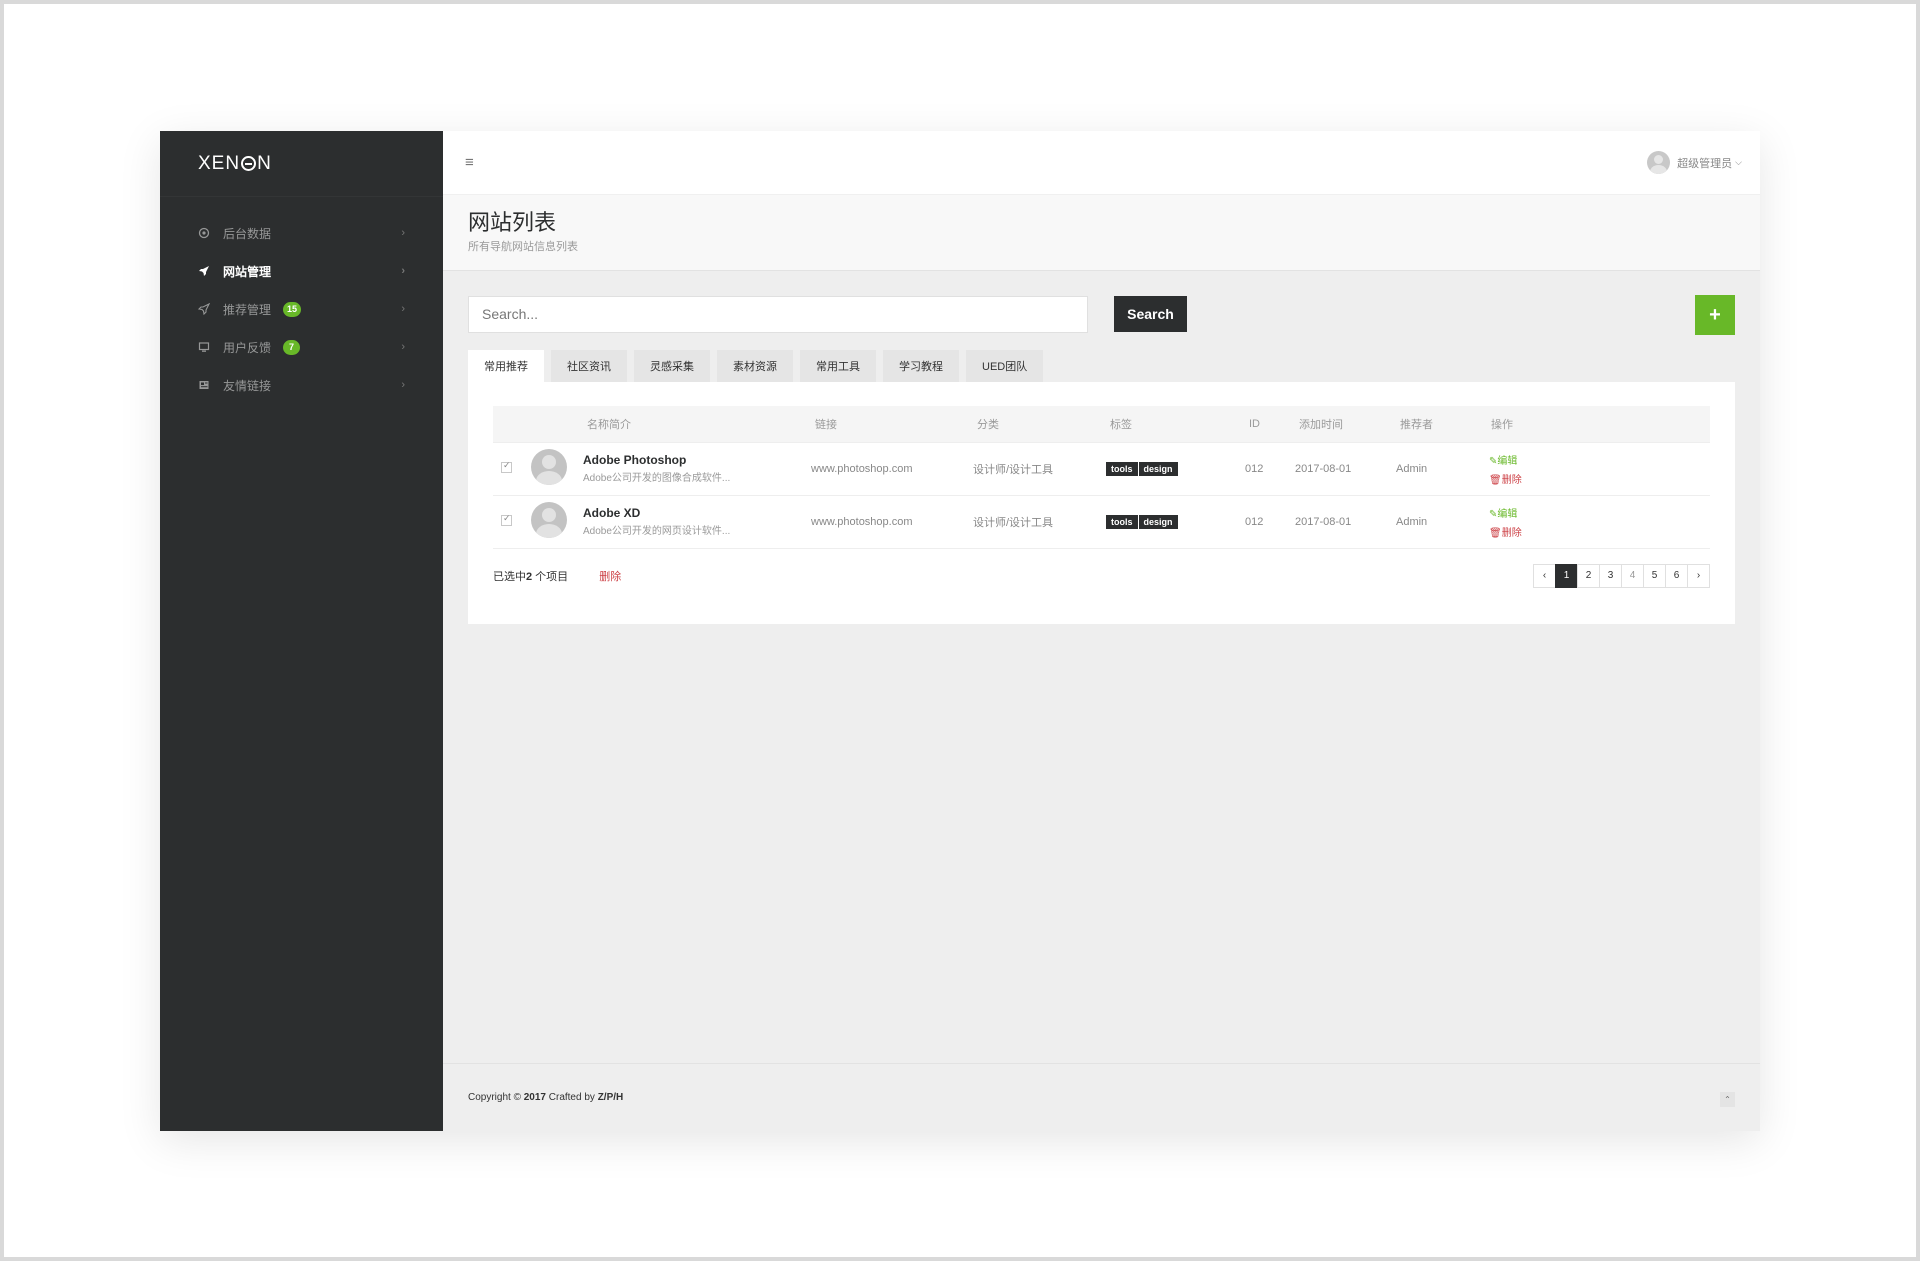 This screenshot has width=1920, height=1261. Describe the element at coordinates (247, 233) in the screenshot. I see `sidebar-item-label: 后台数据` at that location.